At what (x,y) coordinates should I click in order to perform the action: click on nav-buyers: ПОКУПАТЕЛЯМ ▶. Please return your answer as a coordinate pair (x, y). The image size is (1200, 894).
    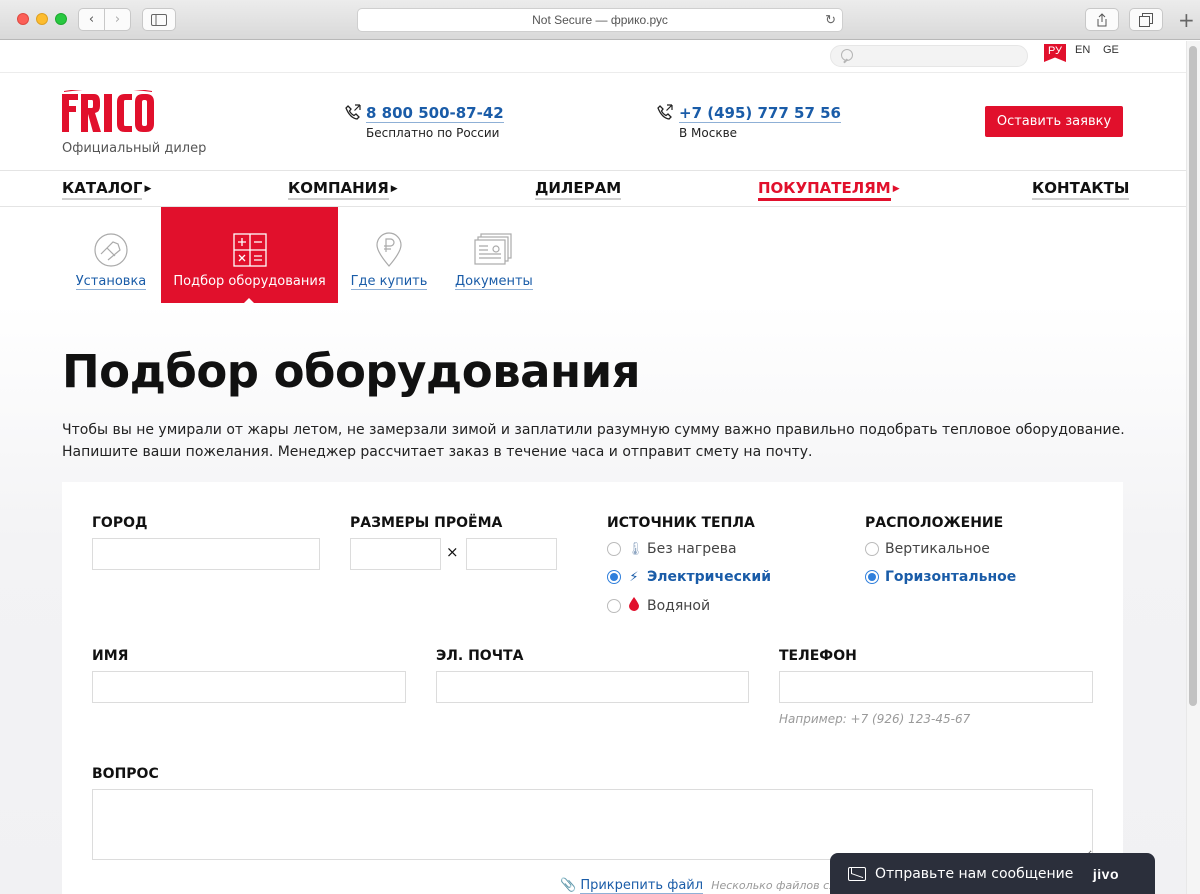
    Looking at the image, I should click on (829, 189).